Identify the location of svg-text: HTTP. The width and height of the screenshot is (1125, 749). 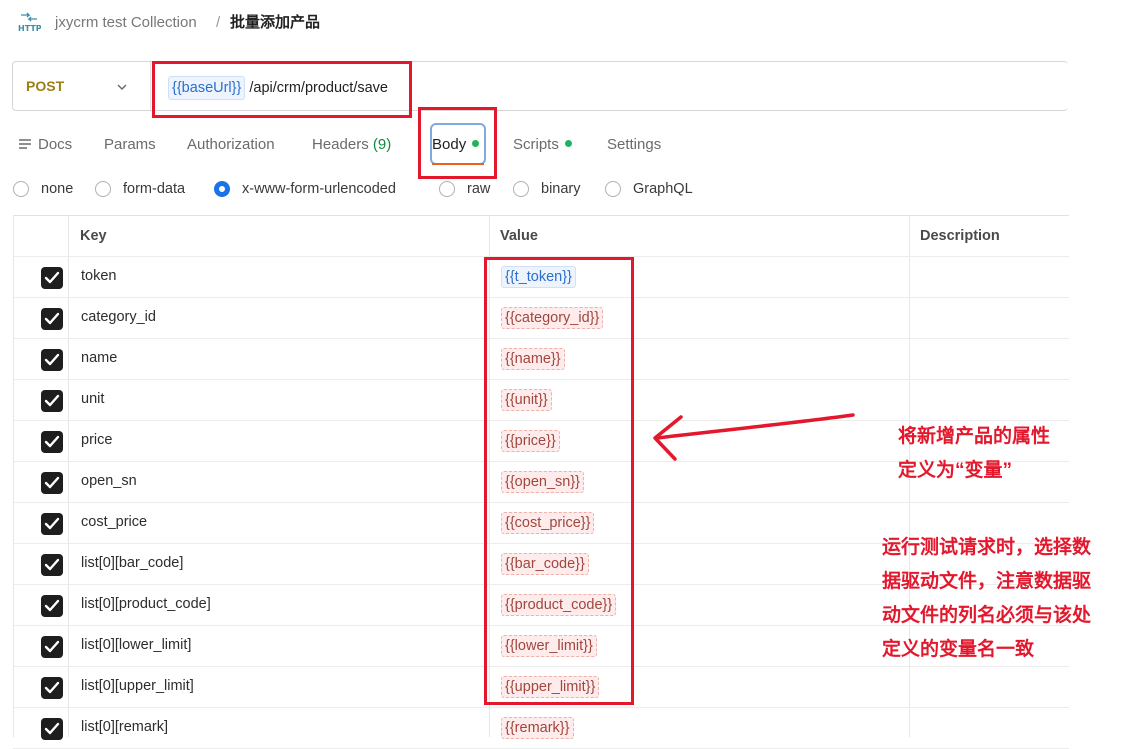
(29, 28).